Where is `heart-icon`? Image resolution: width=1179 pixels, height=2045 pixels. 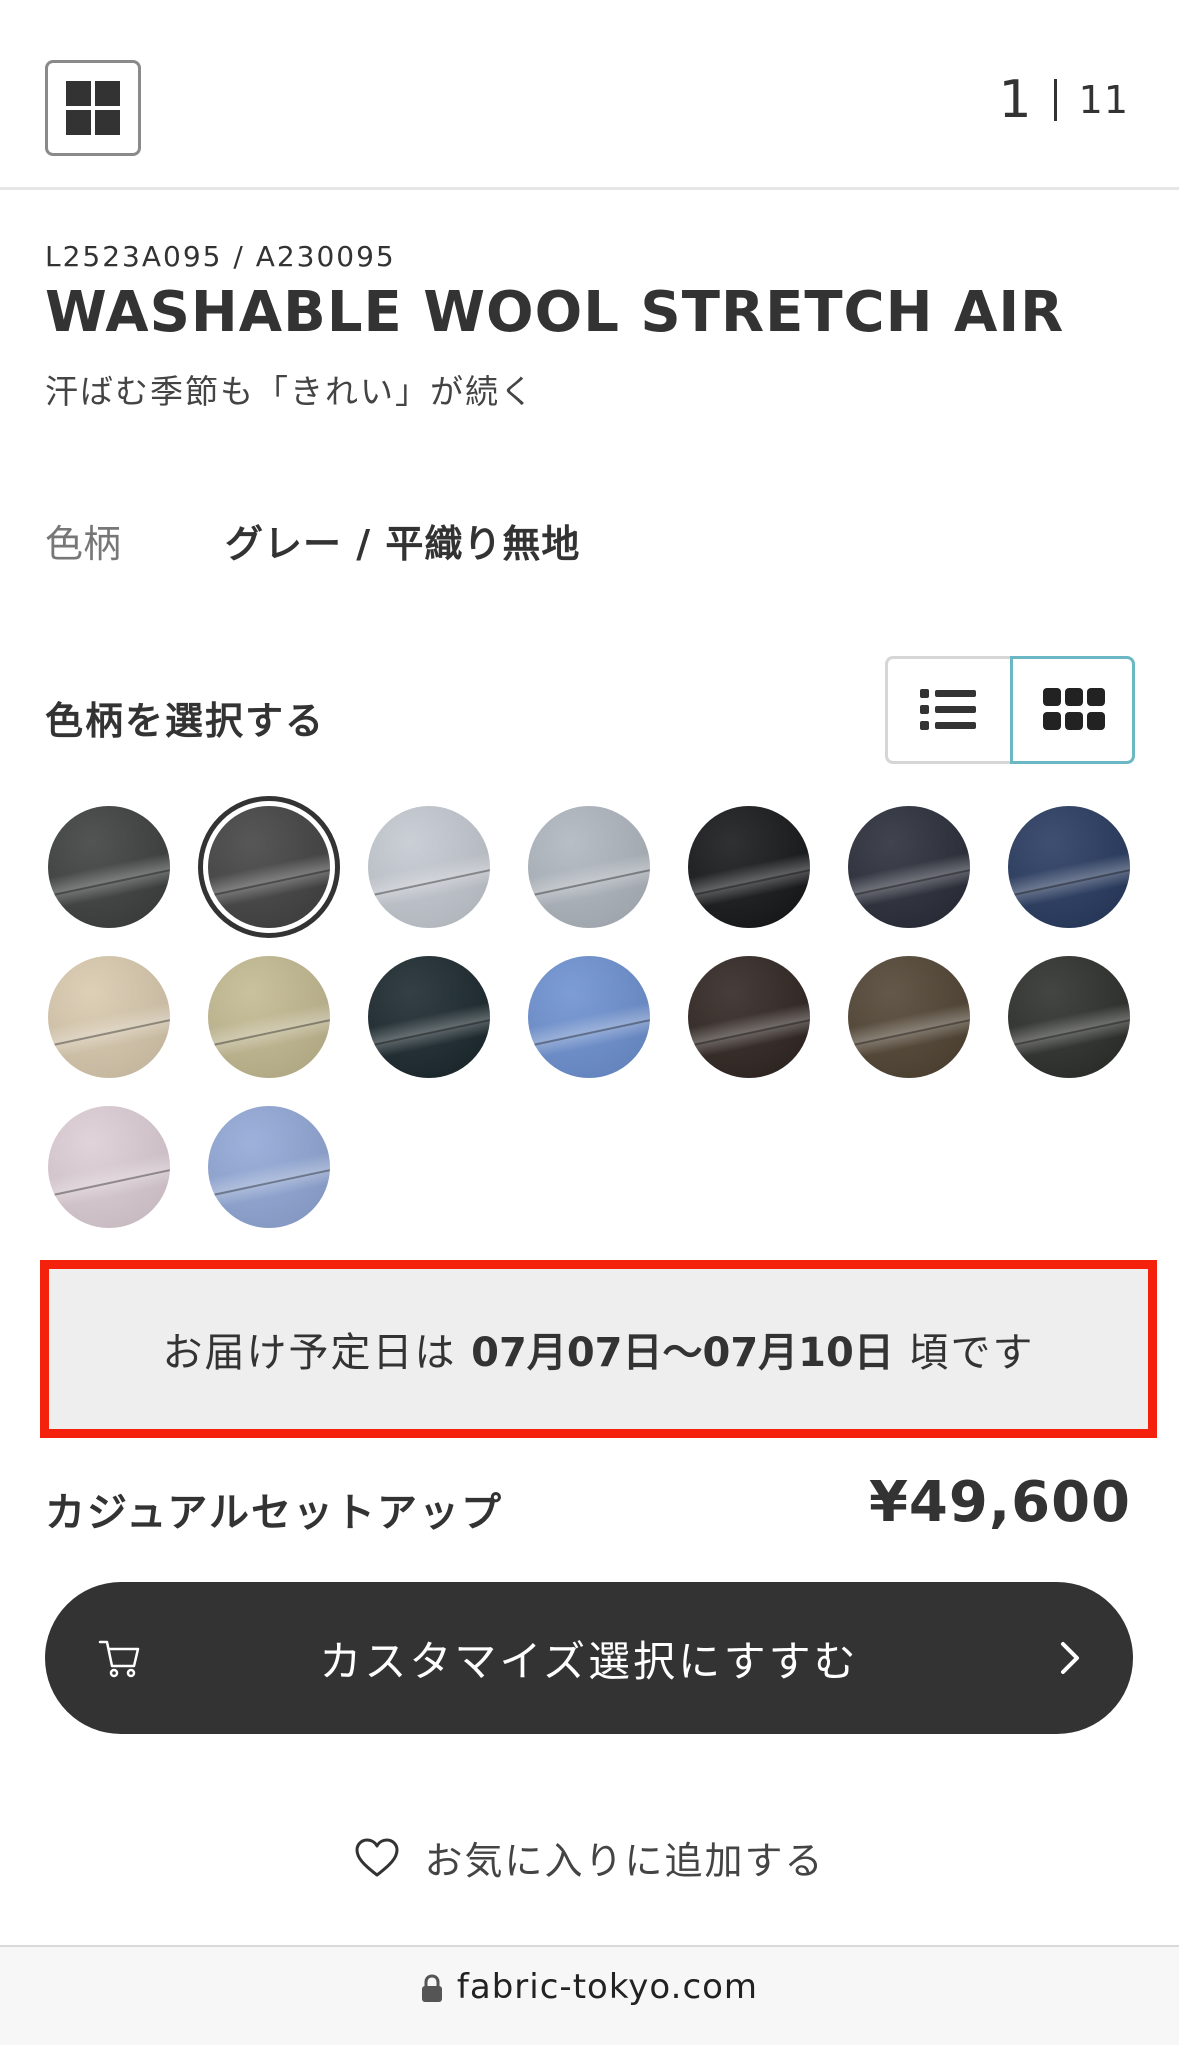
heart-icon is located at coordinates (377, 1857).